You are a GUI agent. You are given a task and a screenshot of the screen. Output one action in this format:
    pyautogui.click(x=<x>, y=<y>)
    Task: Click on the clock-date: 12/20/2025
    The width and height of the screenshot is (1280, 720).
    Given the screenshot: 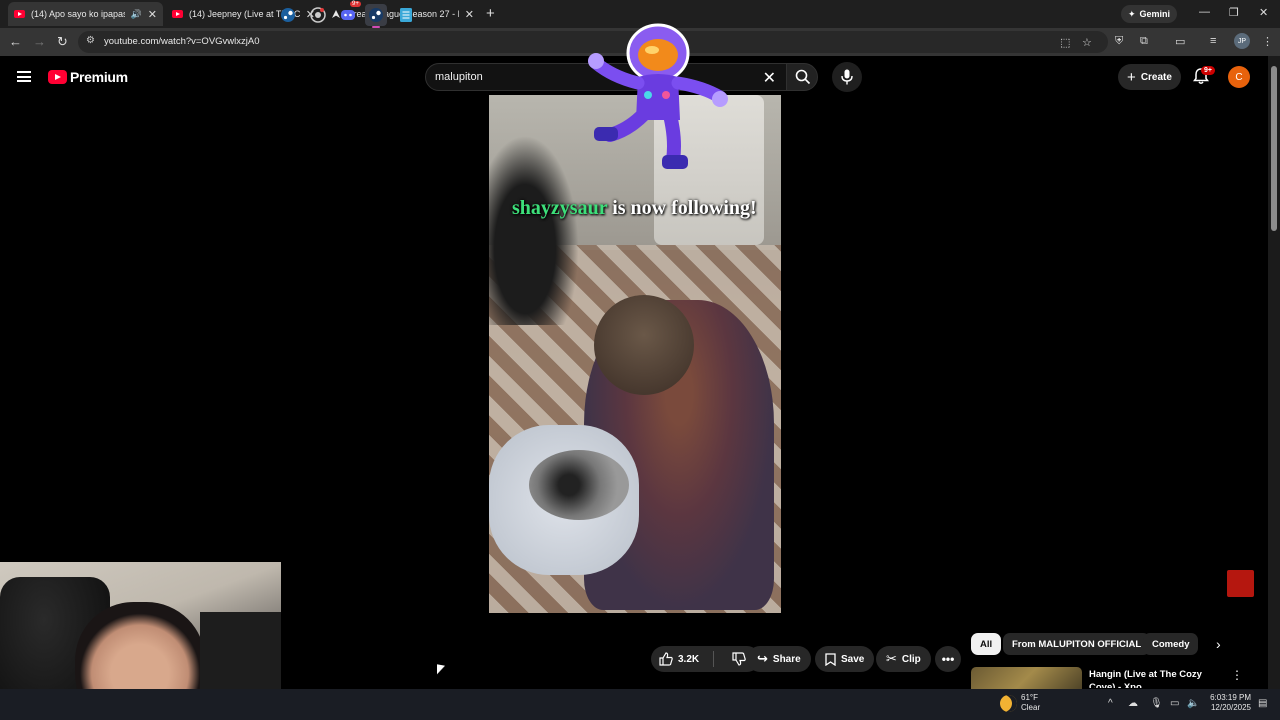 What is the action you would take?
    pyautogui.click(x=1230, y=707)
    